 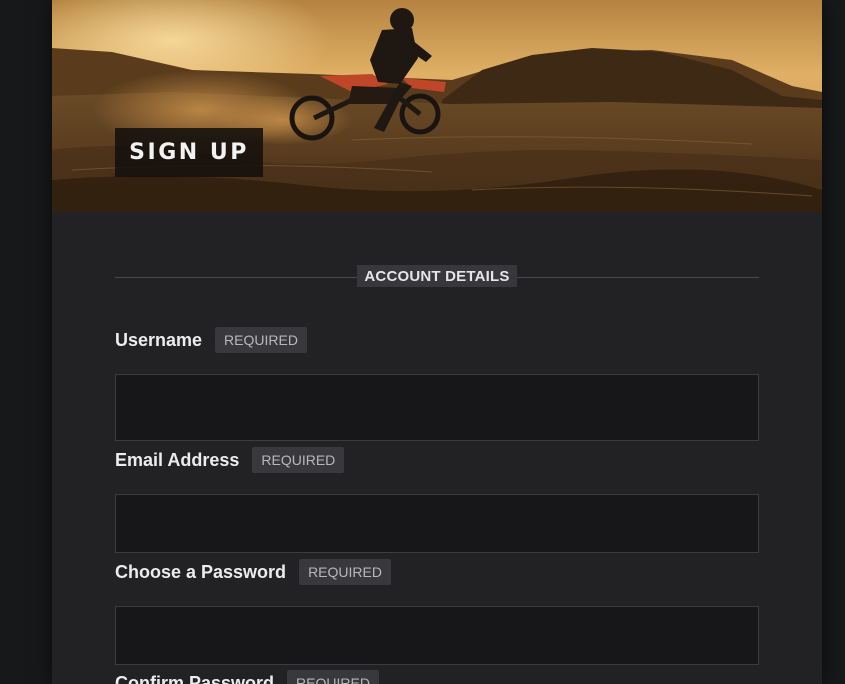 What do you see at coordinates (437, 523) in the screenshot?
I see `email-input` at bounding box center [437, 523].